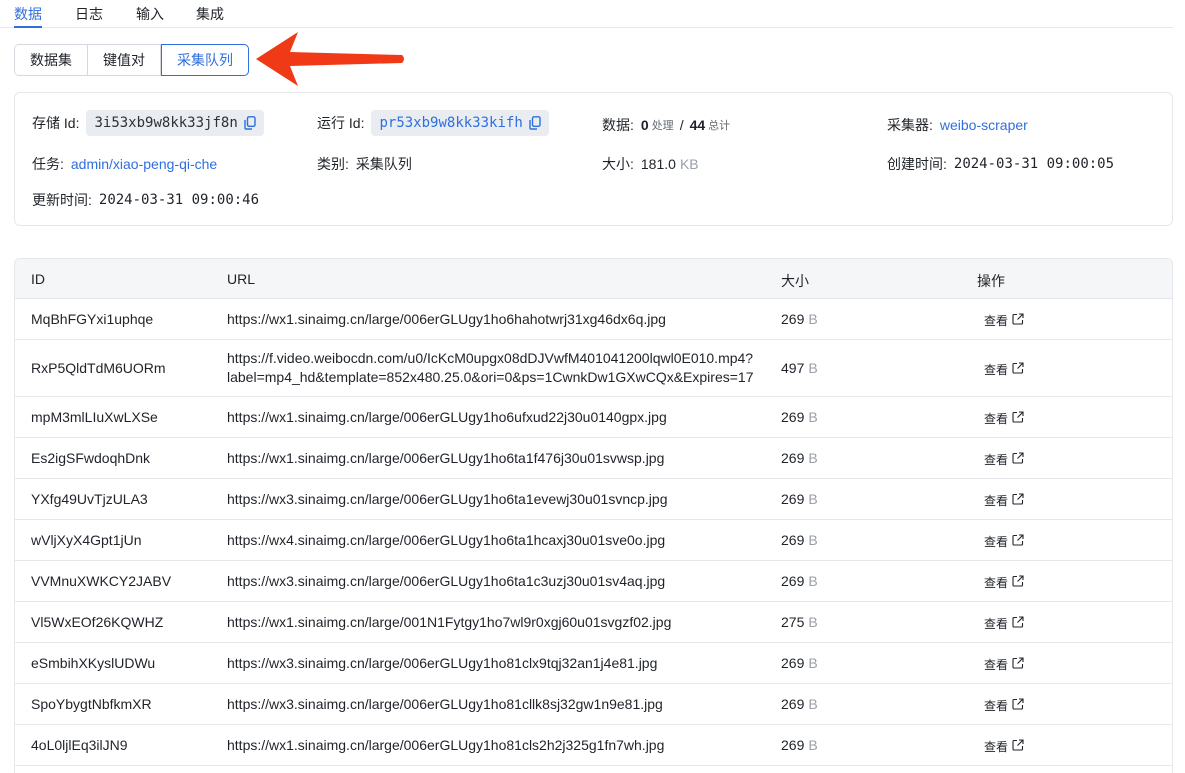 The width and height of the screenshot is (1185, 773). What do you see at coordinates (241, 279) in the screenshot?
I see `column-header-url: URL` at bounding box center [241, 279].